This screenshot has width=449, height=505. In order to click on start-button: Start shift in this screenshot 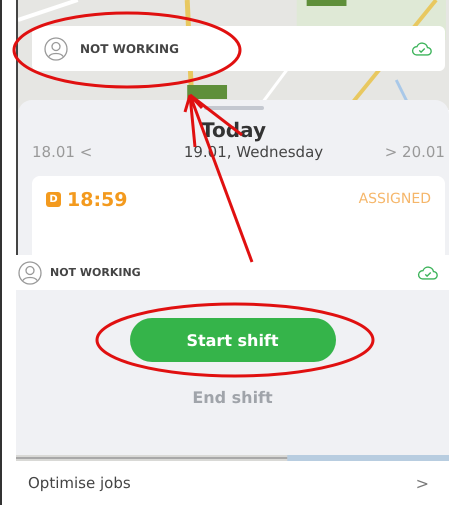, I will do `click(233, 340)`.